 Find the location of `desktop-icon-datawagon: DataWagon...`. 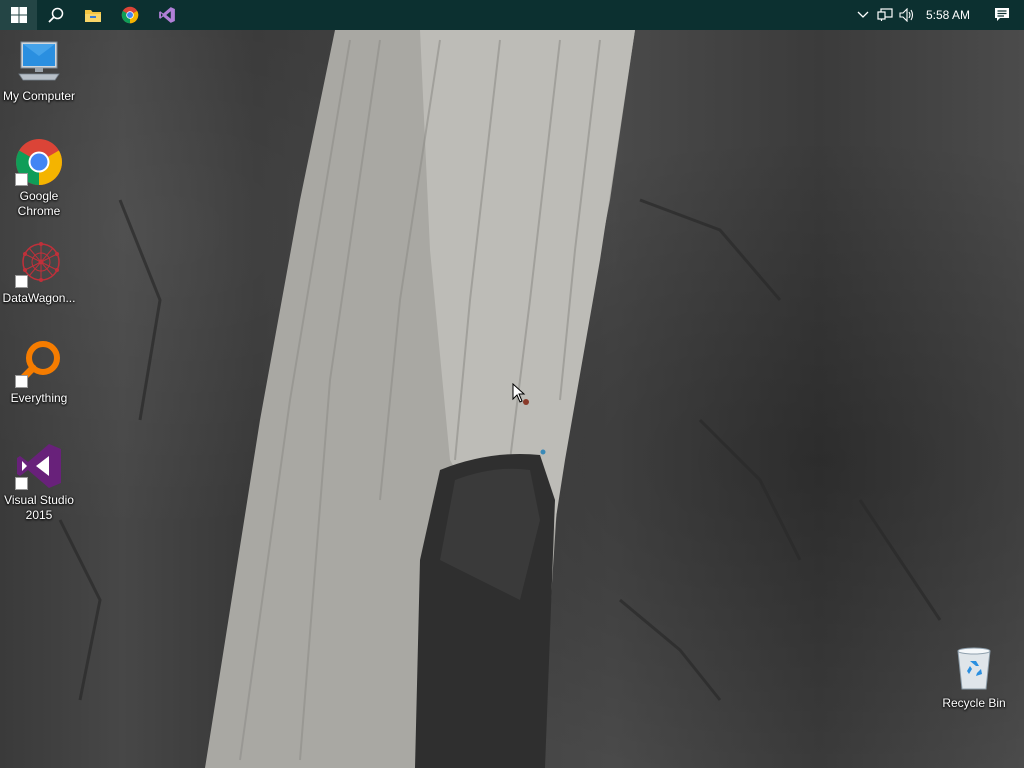

desktop-icon-datawagon: DataWagon... is located at coordinates (39, 273).